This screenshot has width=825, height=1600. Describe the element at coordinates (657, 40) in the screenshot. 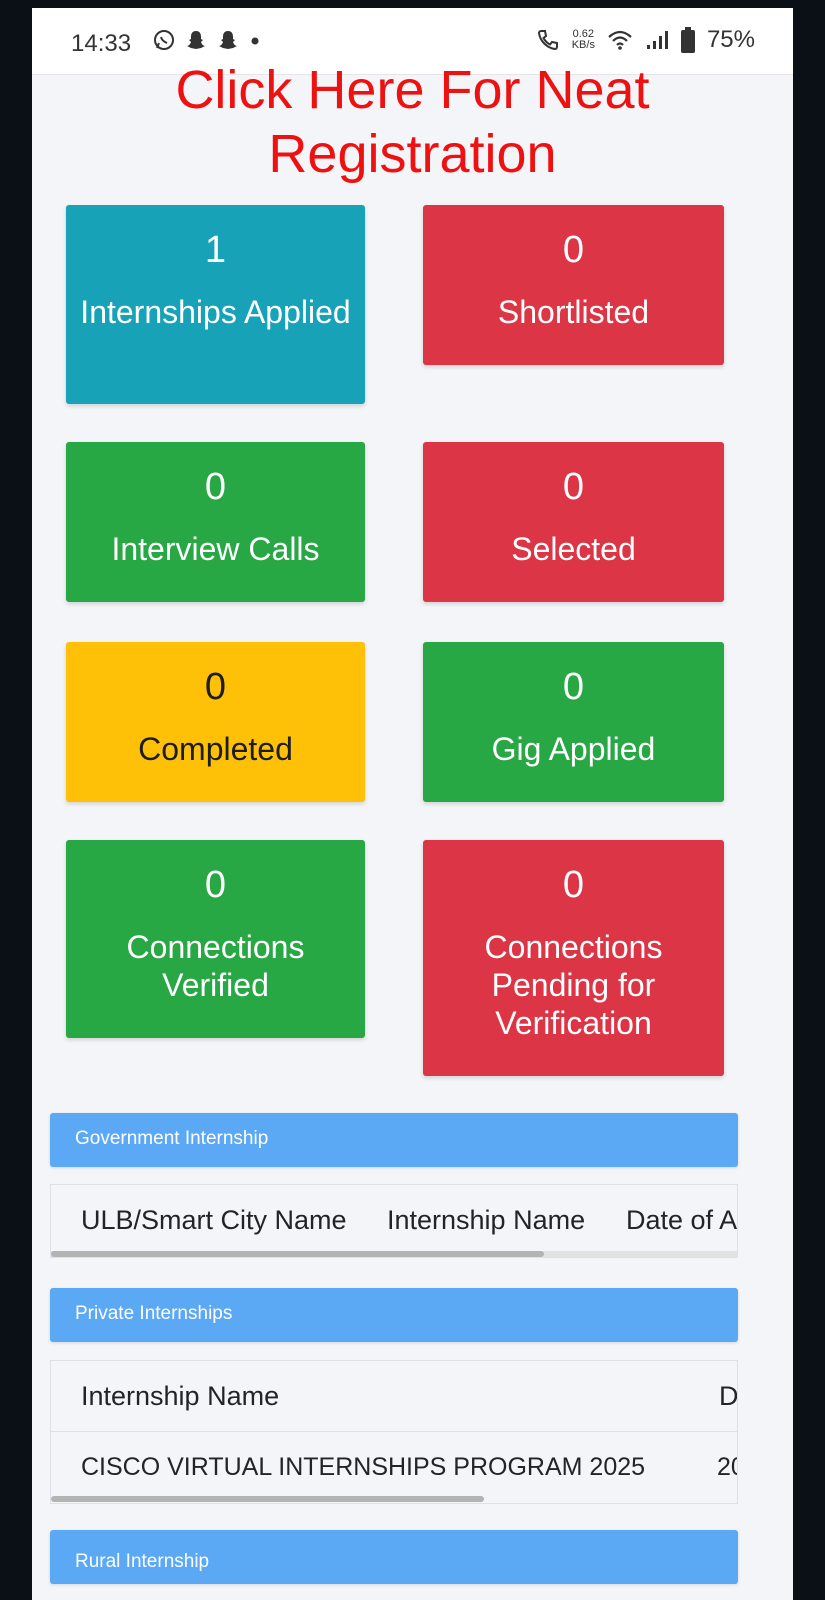

I see `signal-icon` at that location.